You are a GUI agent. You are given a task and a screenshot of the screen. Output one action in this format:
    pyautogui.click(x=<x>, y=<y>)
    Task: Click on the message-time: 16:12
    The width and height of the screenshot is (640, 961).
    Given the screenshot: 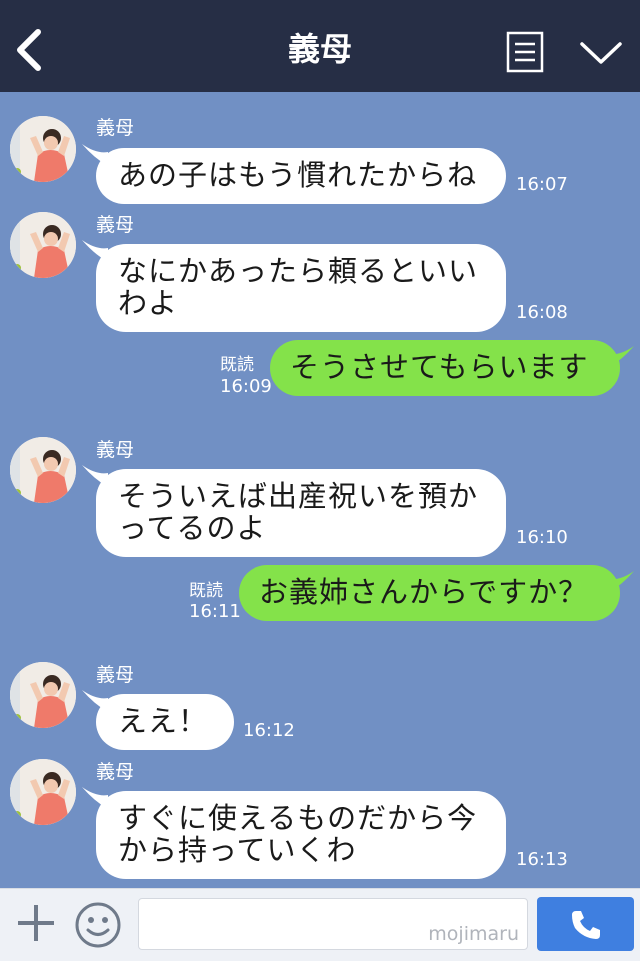 What is the action you would take?
    pyautogui.click(x=269, y=730)
    